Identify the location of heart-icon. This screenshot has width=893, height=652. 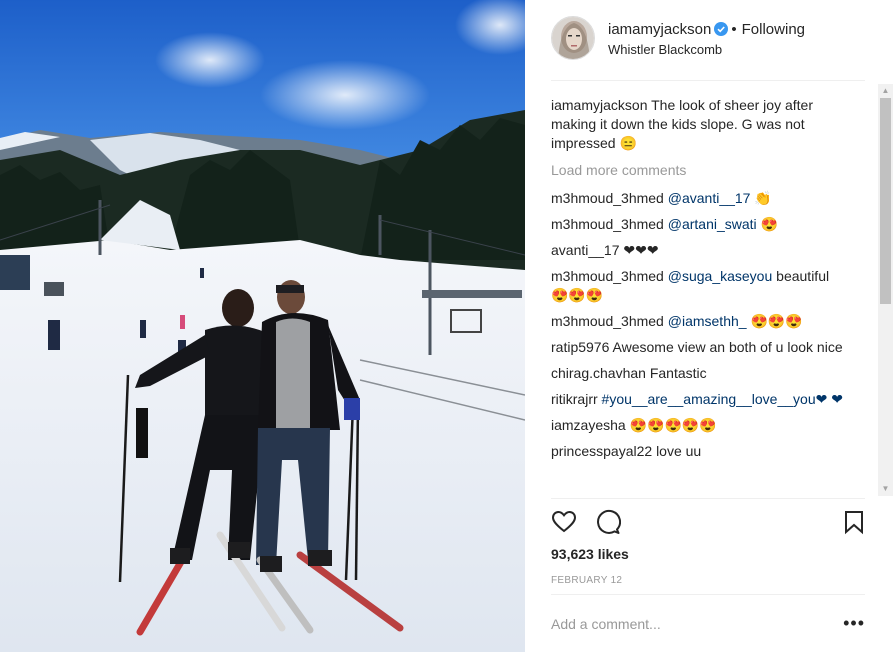
(564, 521).